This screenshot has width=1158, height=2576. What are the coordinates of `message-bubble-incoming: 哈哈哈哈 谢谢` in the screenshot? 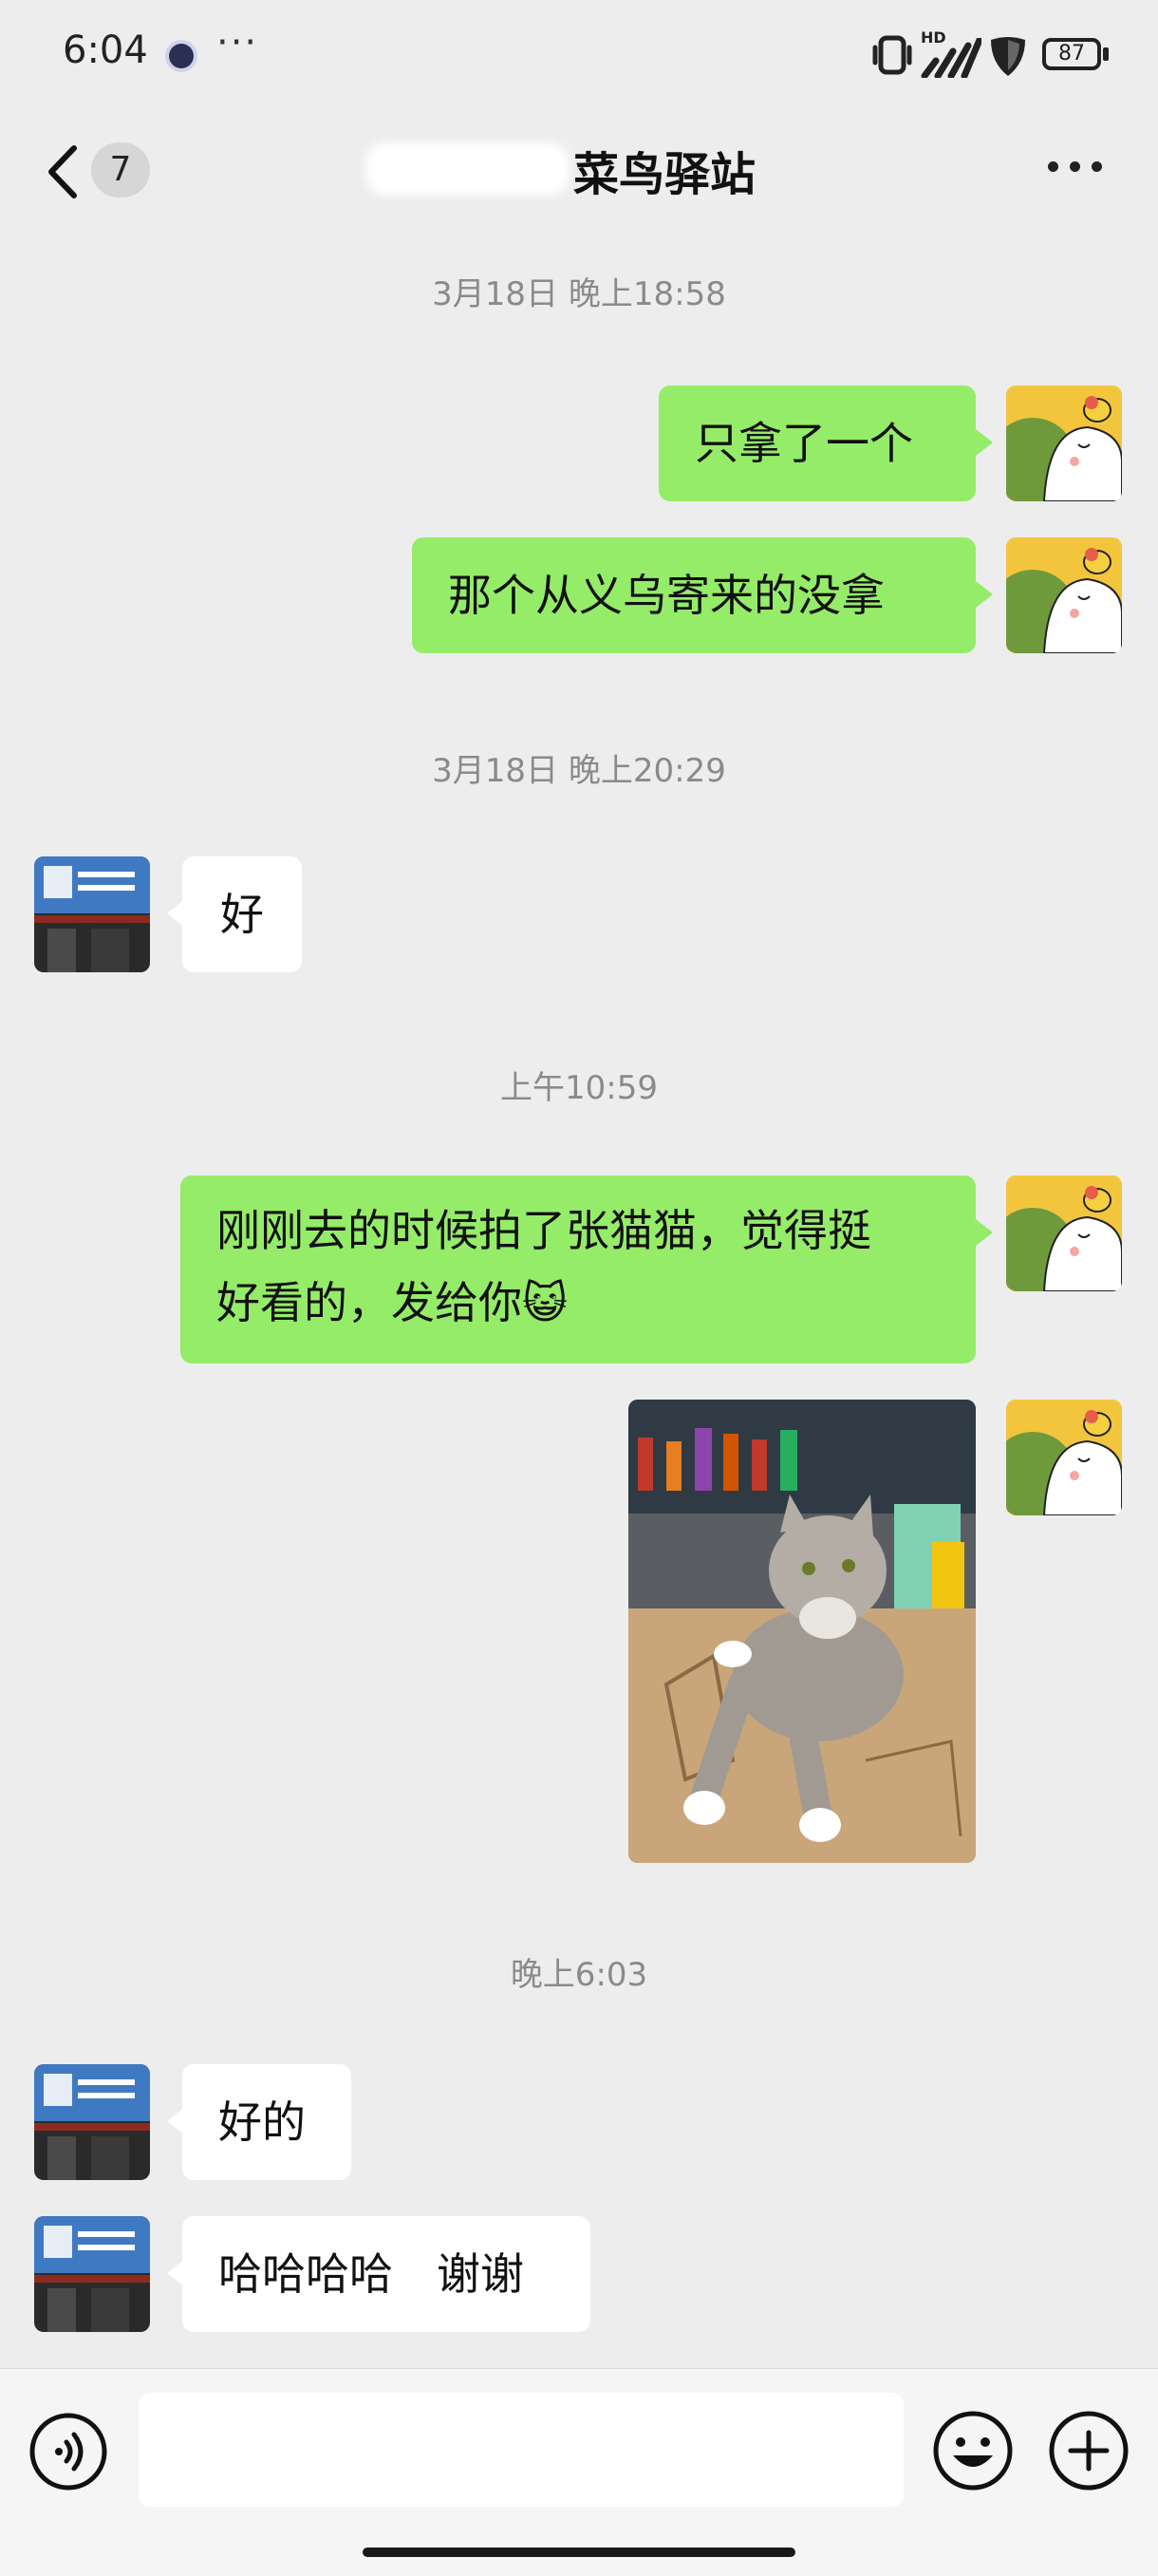 It's located at (386, 2274).